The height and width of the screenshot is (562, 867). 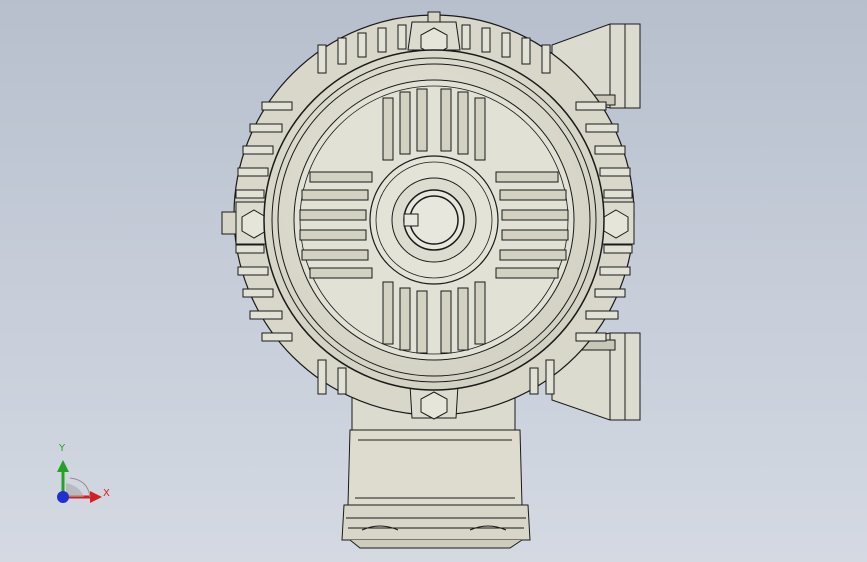 I want to click on z-axis-icon, so click(x=63, y=497).